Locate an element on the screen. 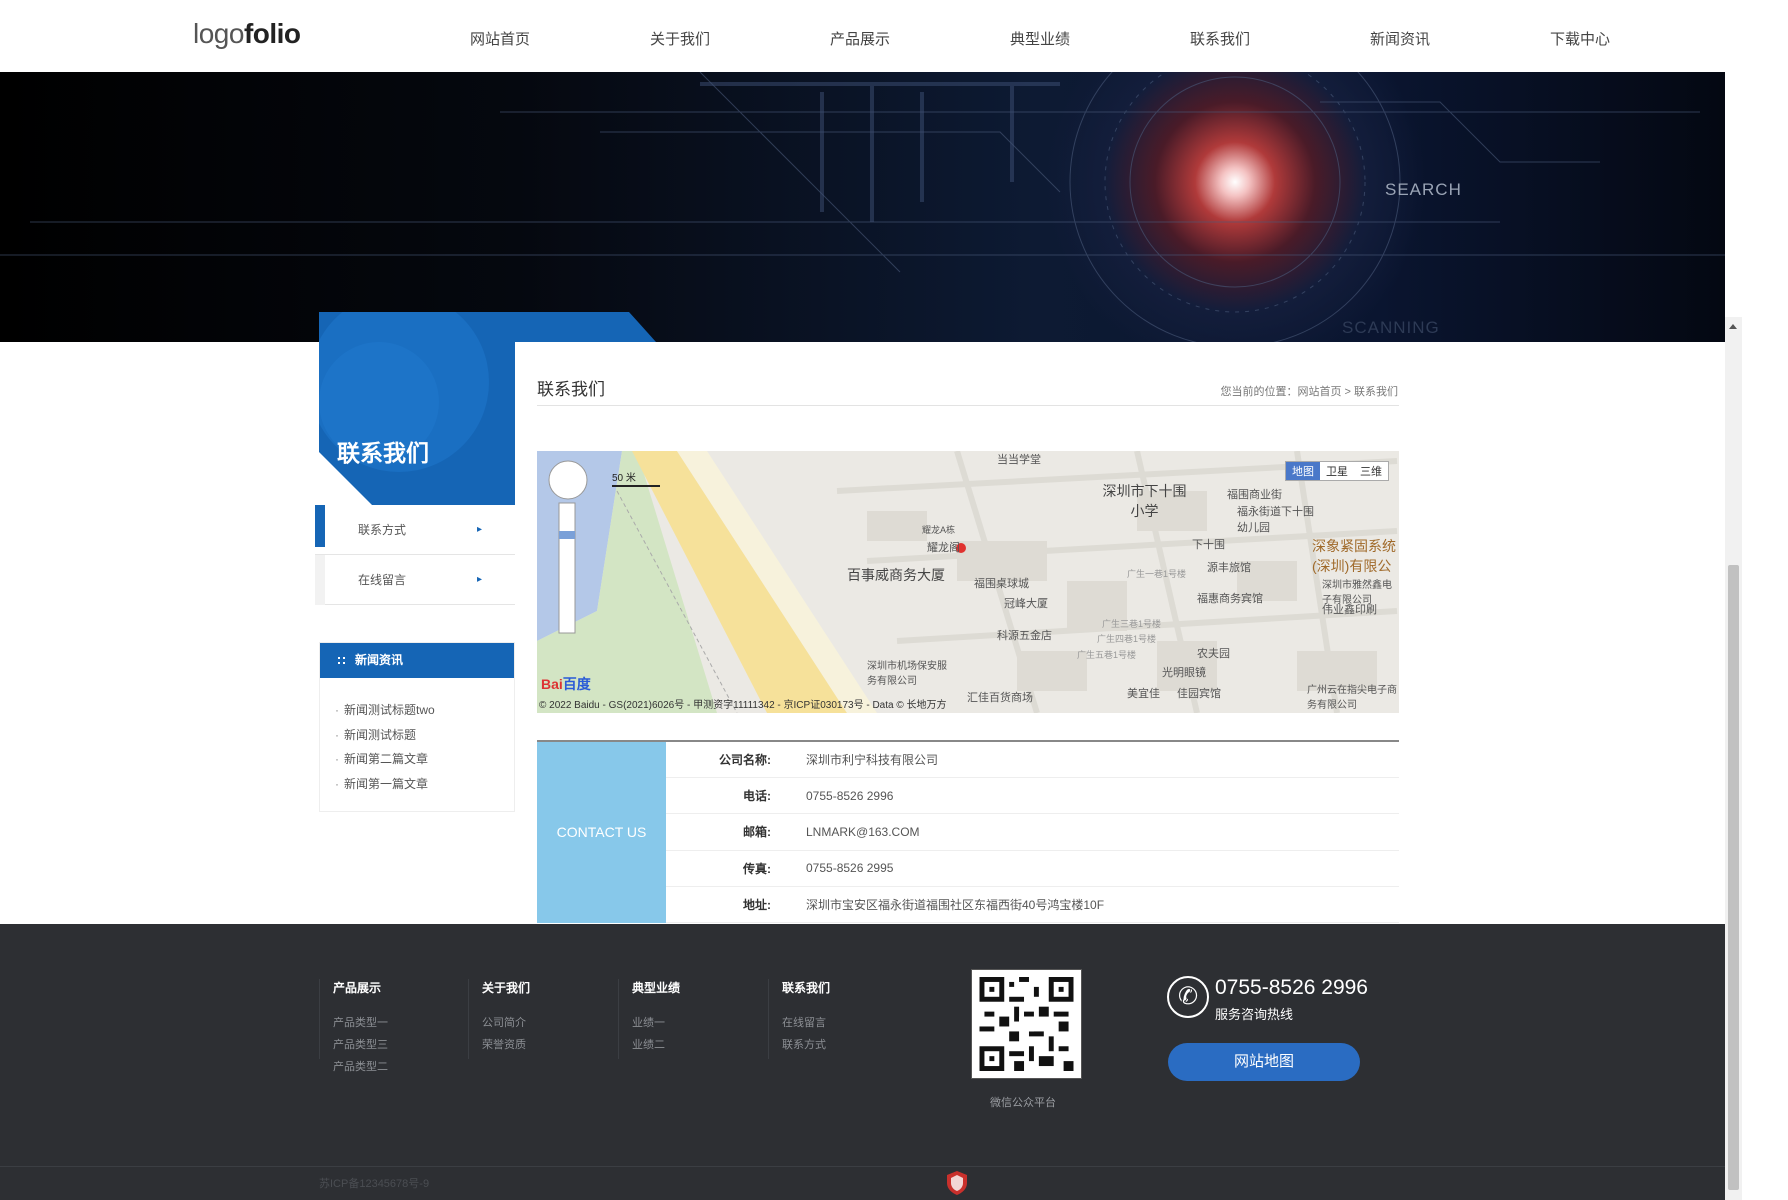 This screenshot has height=1200, width=1788. sidebar-item-label: 在线留言 is located at coordinates (382, 580).